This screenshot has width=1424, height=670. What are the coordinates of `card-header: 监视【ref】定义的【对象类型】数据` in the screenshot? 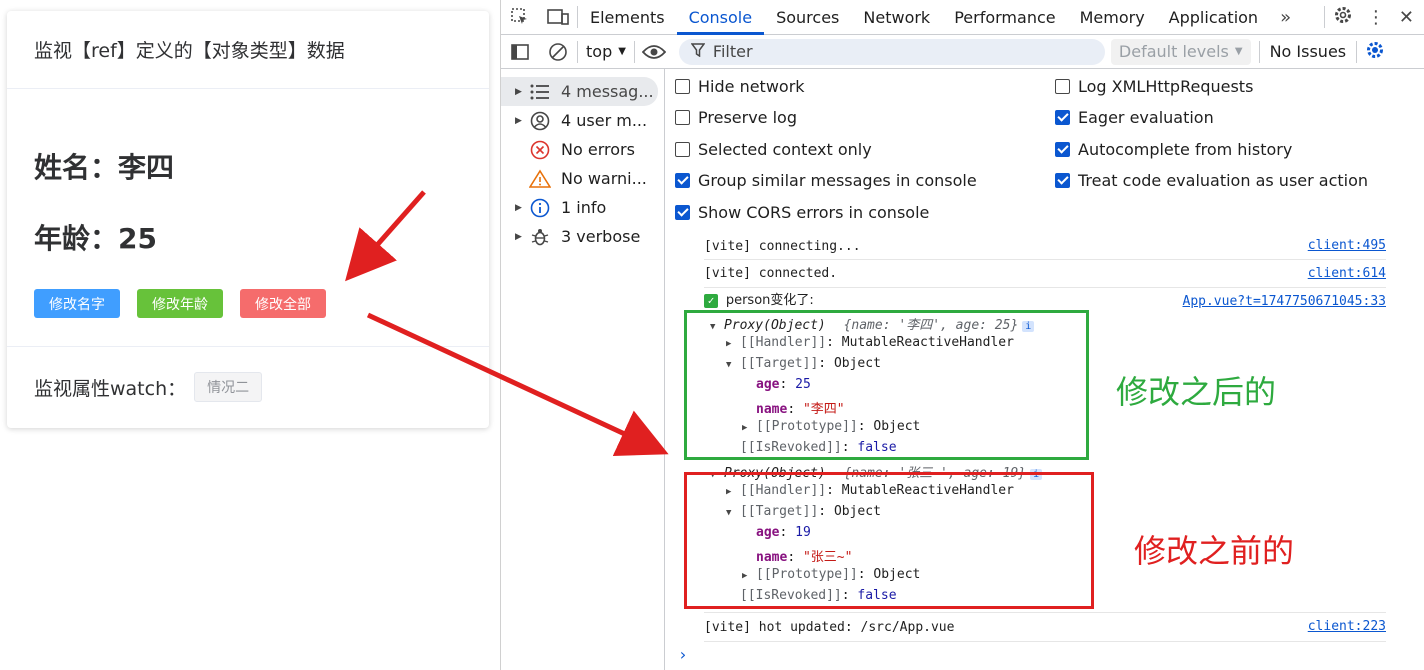 It's located at (248, 50).